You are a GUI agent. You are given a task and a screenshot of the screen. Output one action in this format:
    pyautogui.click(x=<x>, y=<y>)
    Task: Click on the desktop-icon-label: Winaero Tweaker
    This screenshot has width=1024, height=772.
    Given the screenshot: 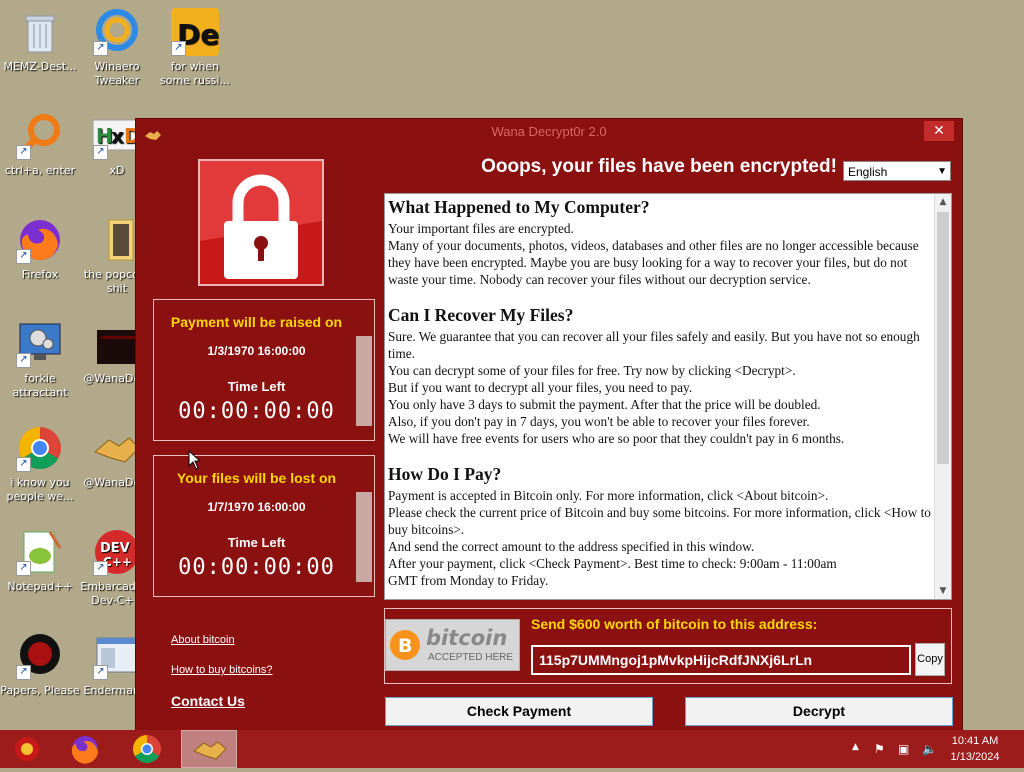 What is the action you would take?
    pyautogui.click(x=117, y=73)
    